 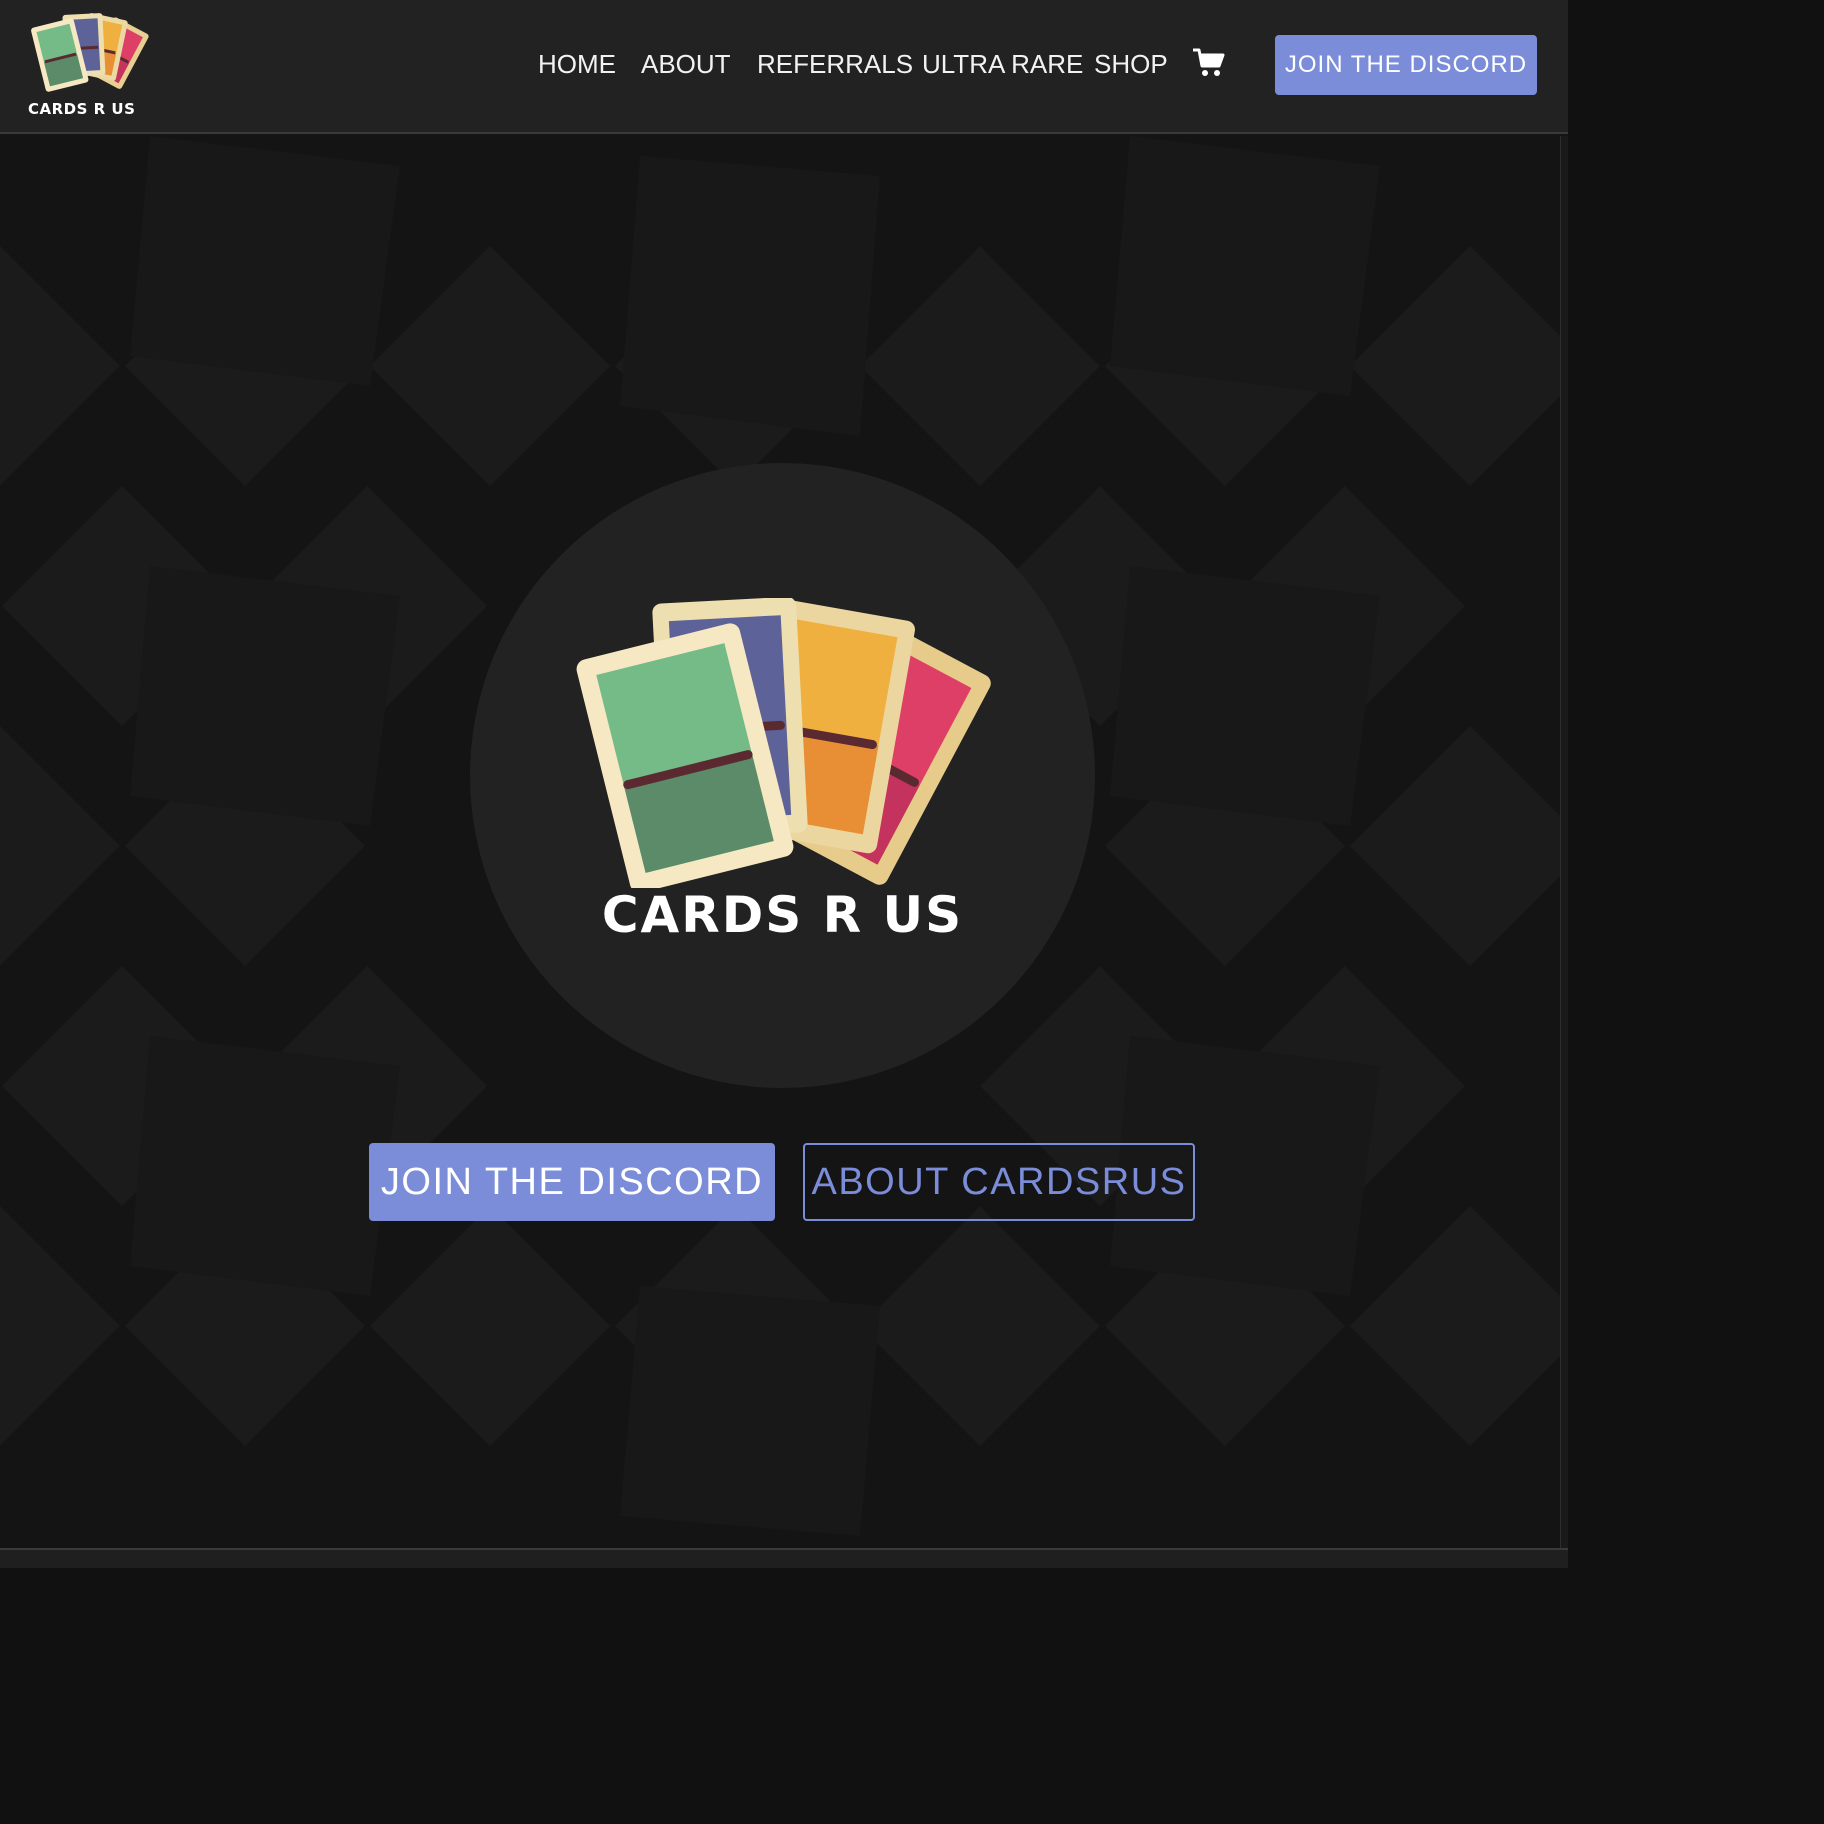 I want to click on shopping-cart-icon, so click(x=1209, y=63).